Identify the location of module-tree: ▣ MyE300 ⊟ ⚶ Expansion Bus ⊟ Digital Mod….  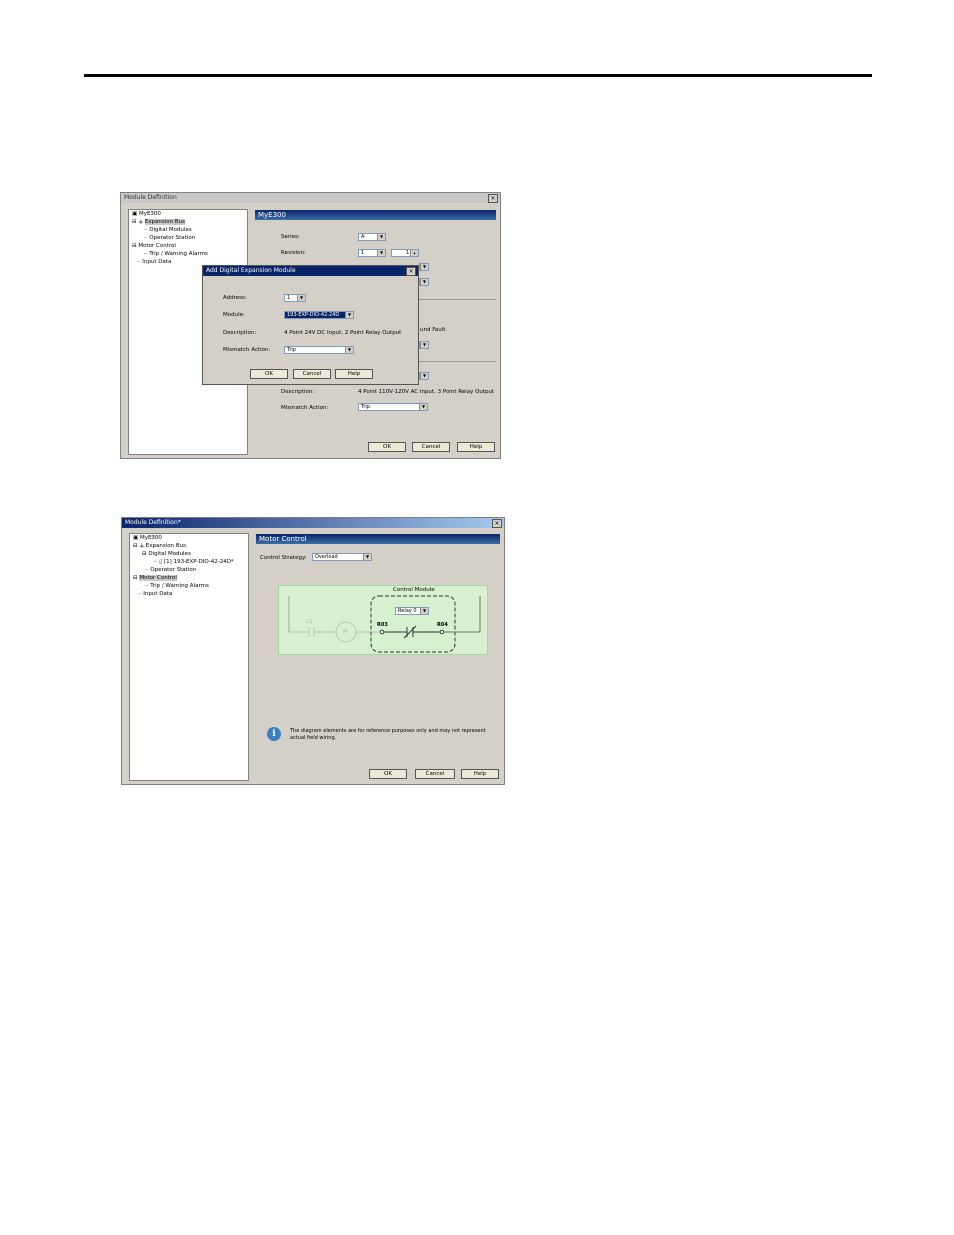
(189, 657).